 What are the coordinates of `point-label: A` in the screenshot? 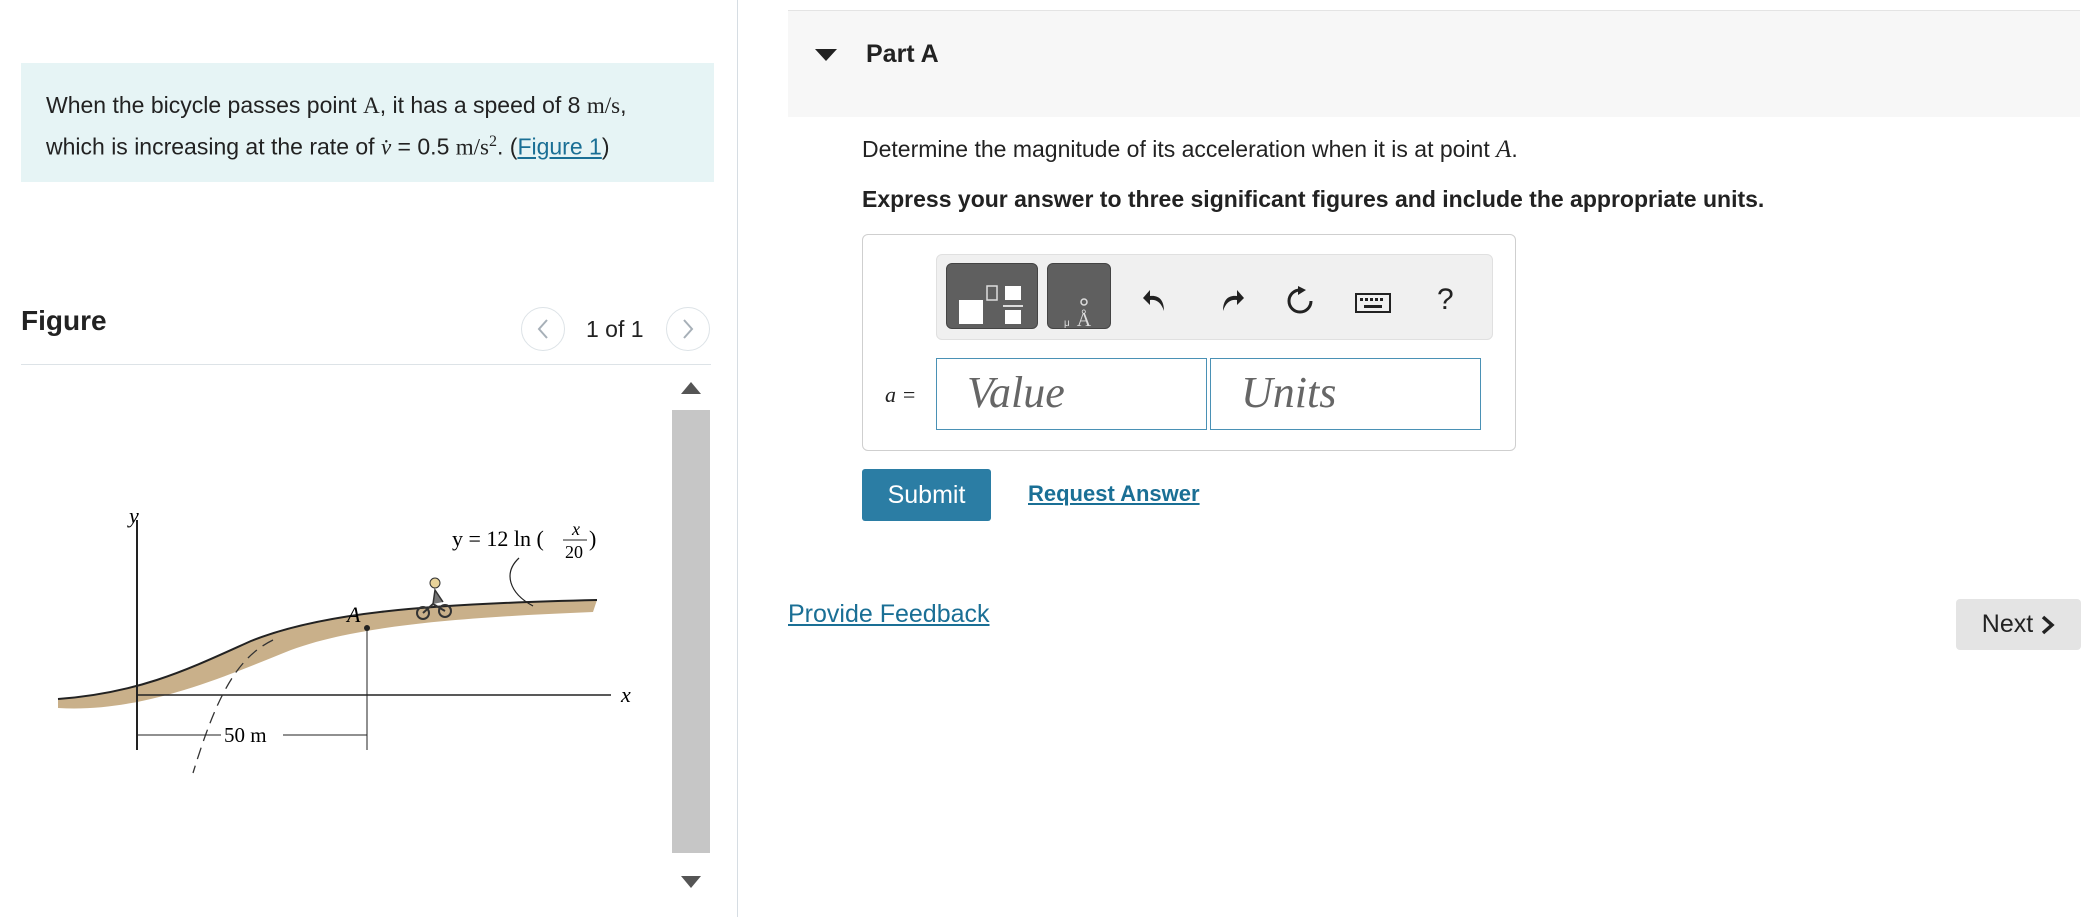 It's located at (371, 105).